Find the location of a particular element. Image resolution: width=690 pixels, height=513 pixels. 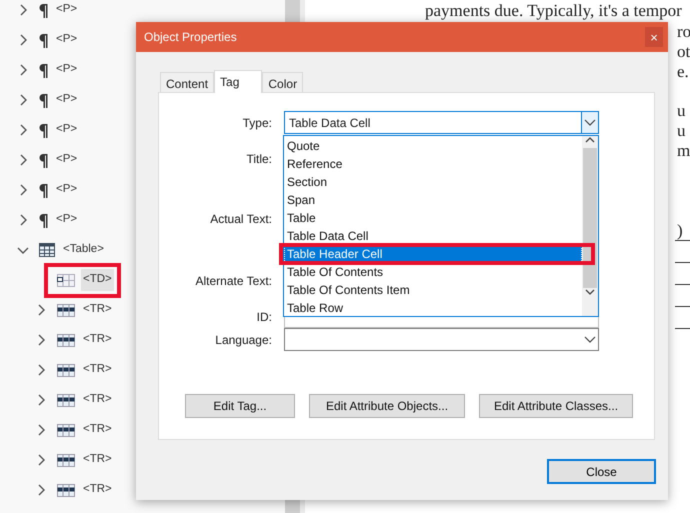

field-label: Language: is located at coordinates (243, 340).